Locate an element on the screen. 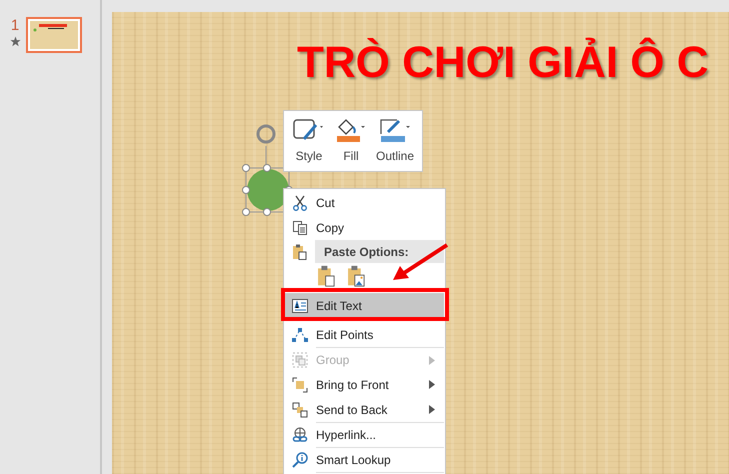  menu-item: Edit Points is located at coordinates (364, 334).